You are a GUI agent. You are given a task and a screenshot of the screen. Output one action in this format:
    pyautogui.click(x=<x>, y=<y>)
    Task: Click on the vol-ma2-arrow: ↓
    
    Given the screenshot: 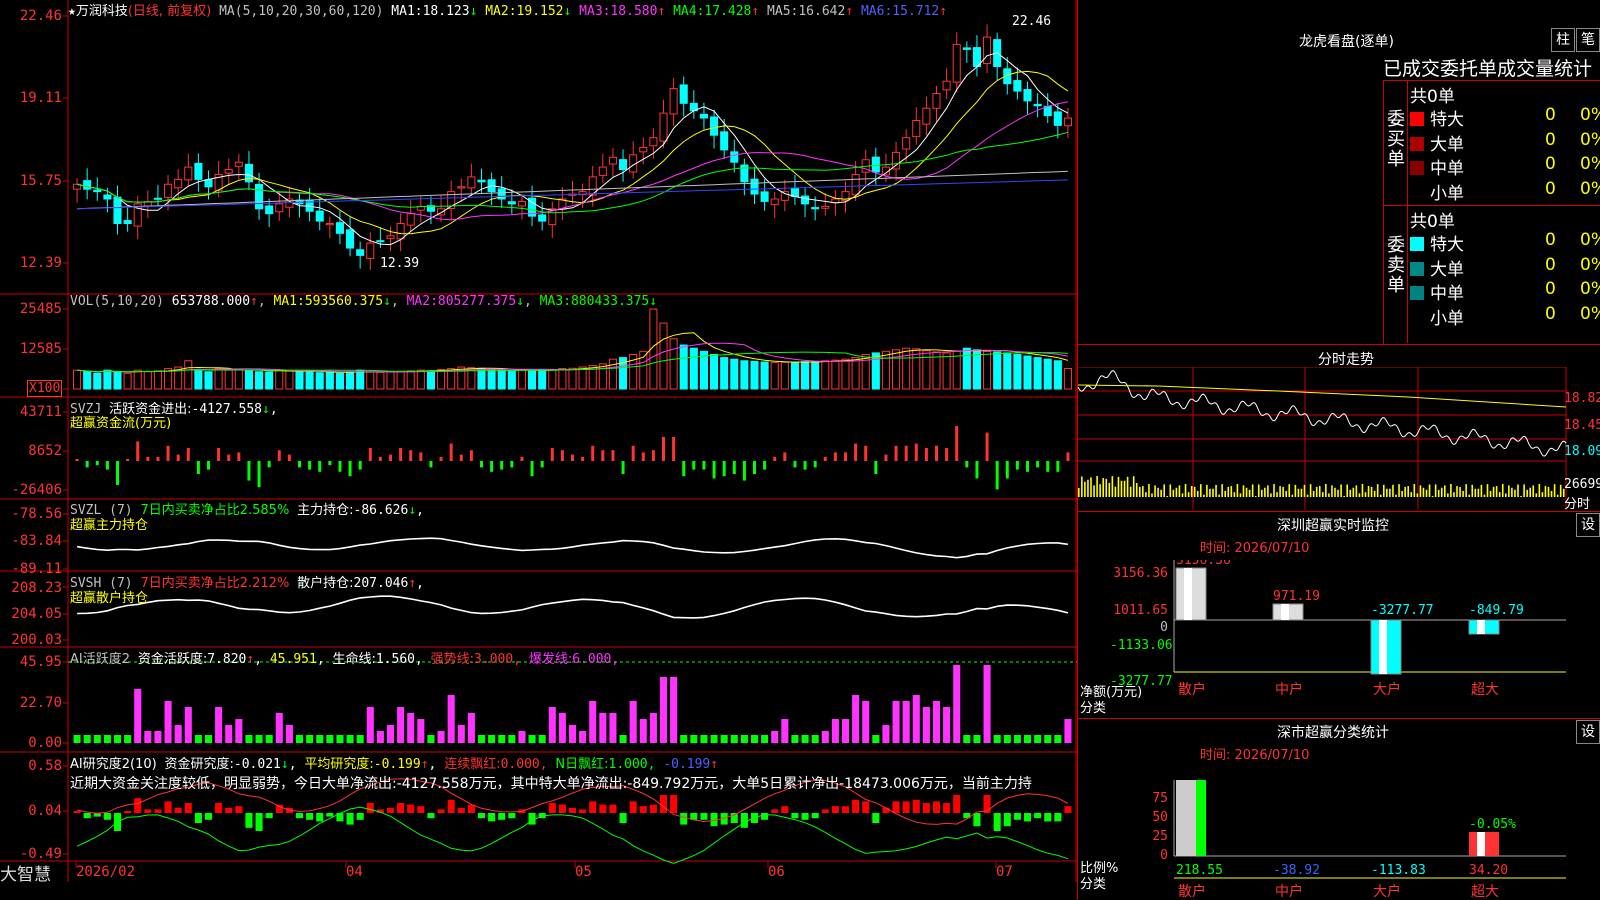 What is the action you would take?
    pyautogui.click(x=520, y=301)
    